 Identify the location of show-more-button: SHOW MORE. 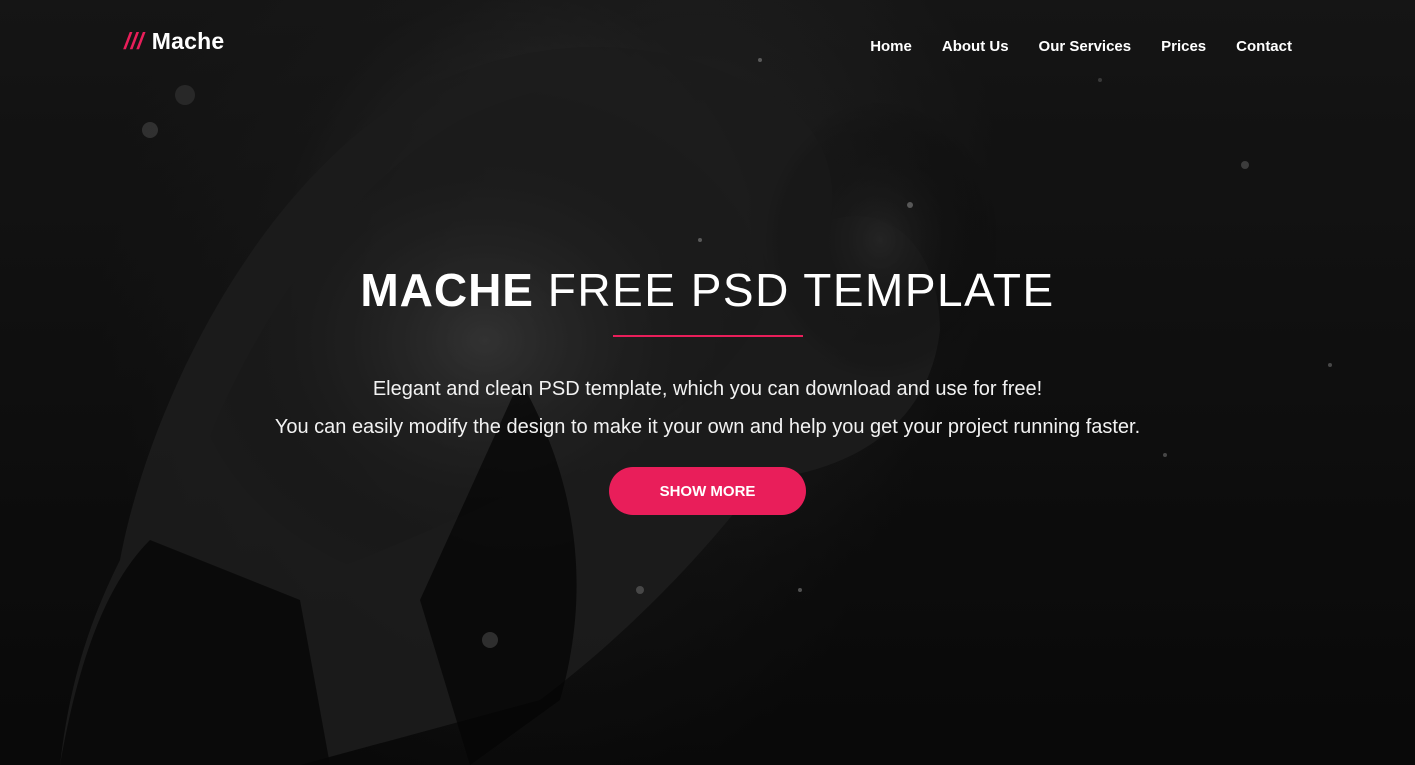
(707, 491).